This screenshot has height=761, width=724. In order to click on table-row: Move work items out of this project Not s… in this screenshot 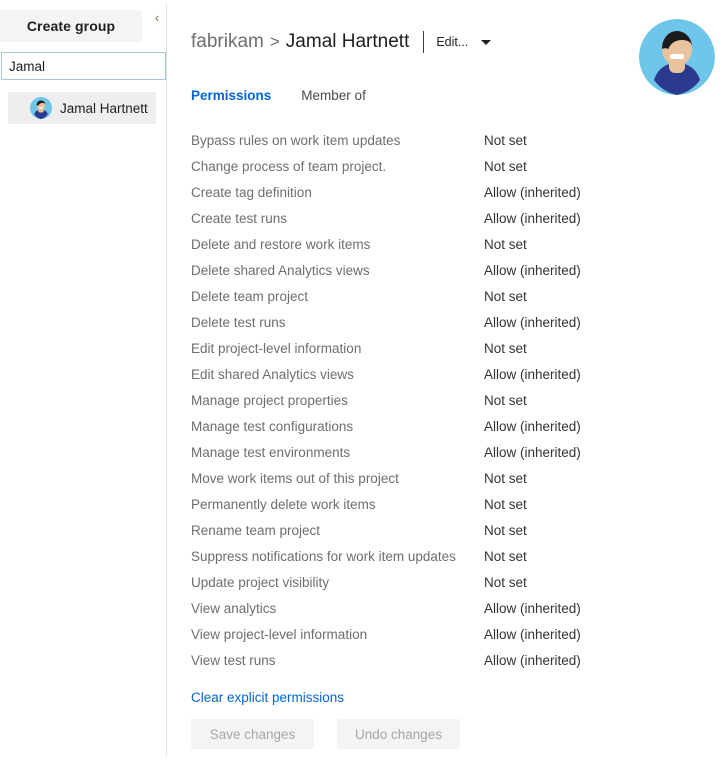, I will do `click(446, 478)`.